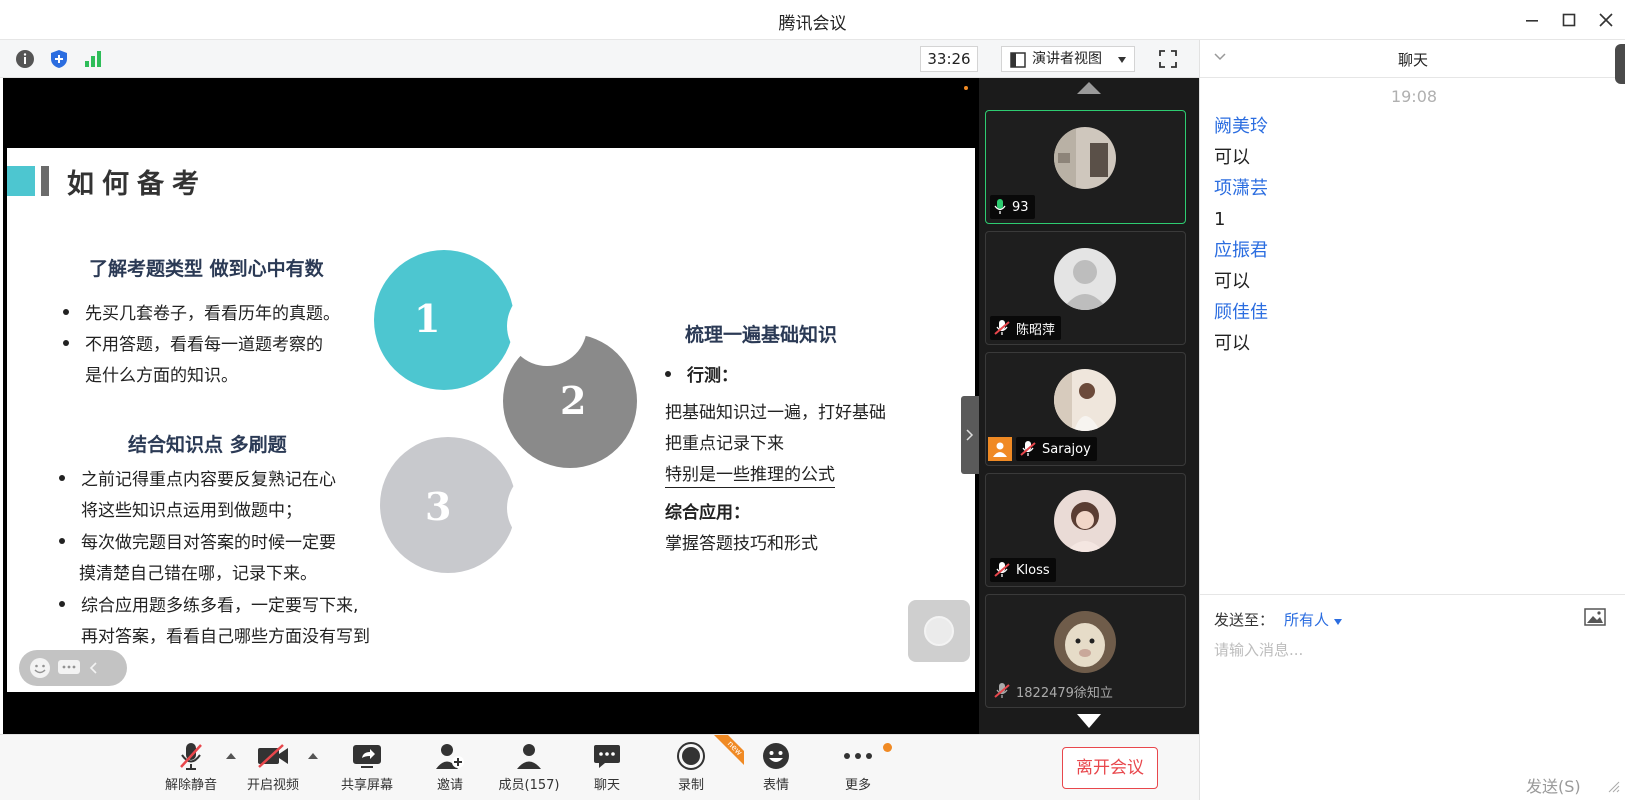  I want to click on section-2-line: 摸清楚自己错在哪，记录下来。, so click(198, 574).